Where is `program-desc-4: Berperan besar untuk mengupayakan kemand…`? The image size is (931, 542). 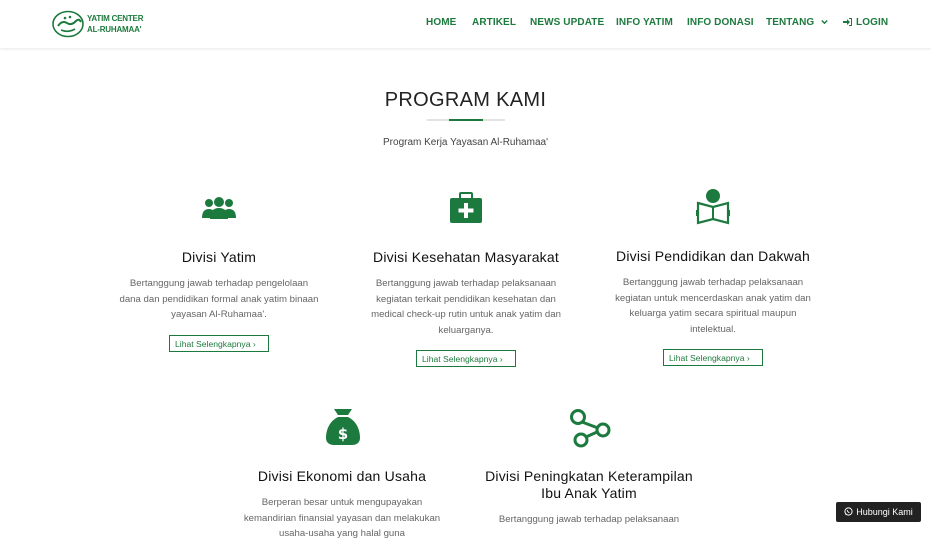
program-desc-4: Berperan besar untuk mengupayakan kemand… is located at coordinates (342, 518).